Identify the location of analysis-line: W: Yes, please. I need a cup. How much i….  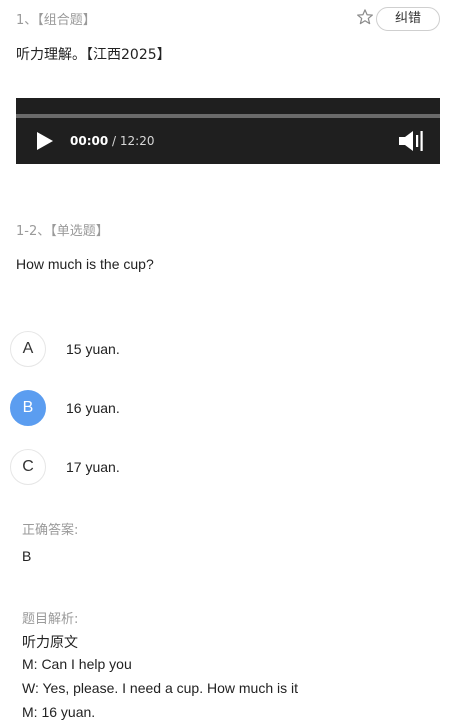
(160, 688).